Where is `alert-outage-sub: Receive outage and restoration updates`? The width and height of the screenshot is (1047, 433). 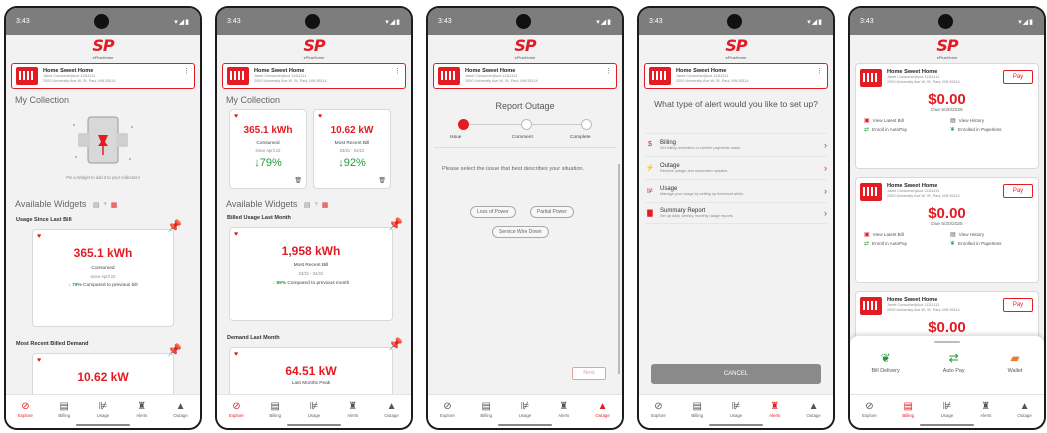 alert-outage-sub: Receive outage and restoration updates is located at coordinates (694, 170).